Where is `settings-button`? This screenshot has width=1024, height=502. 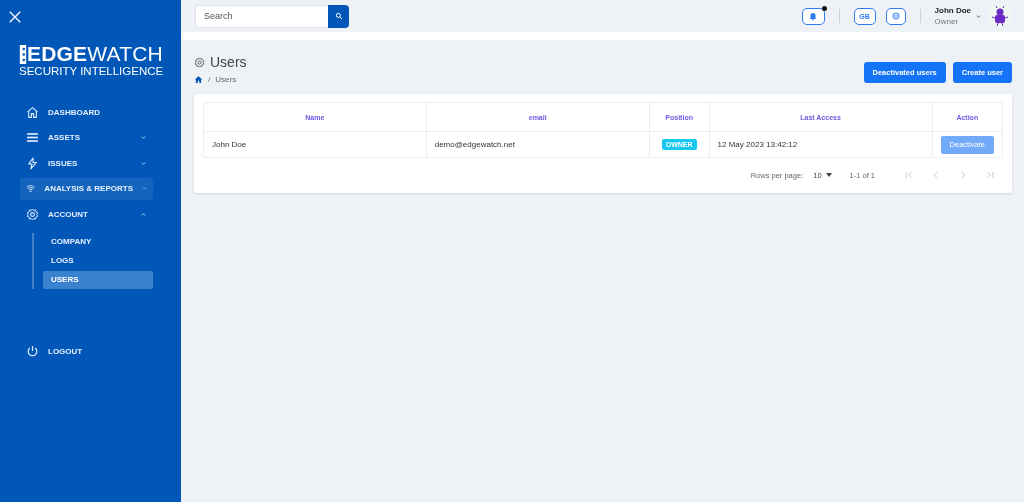 settings-button is located at coordinates (895, 16).